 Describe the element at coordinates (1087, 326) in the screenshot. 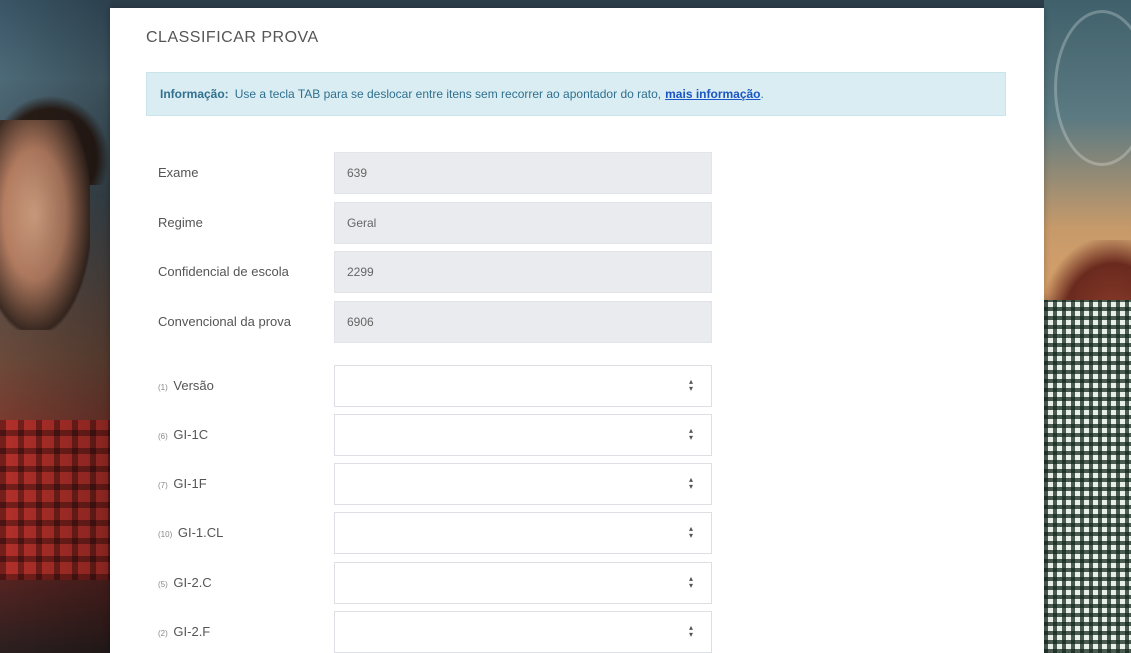

I see `background-photo-right` at that location.